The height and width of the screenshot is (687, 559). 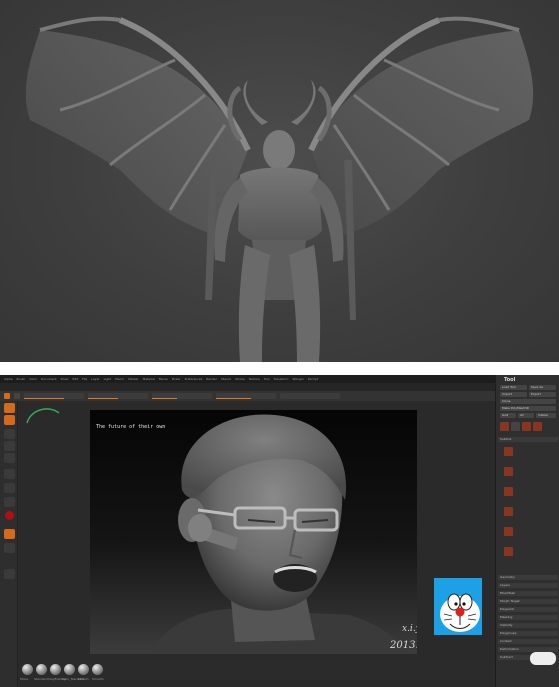 What do you see at coordinates (9, 408) in the screenshot?
I see `edit-tool-icon` at bounding box center [9, 408].